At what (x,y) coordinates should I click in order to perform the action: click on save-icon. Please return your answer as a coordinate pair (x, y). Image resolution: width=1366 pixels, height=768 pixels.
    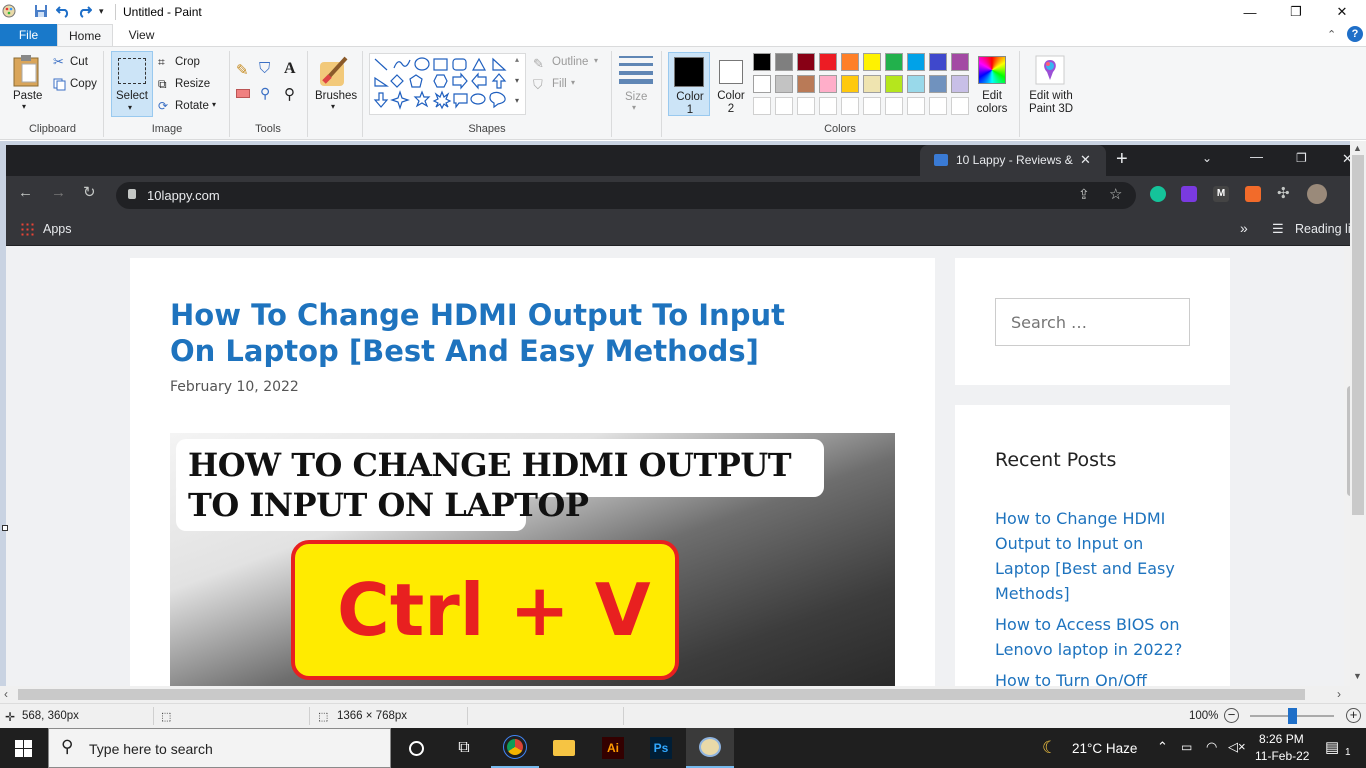
    Looking at the image, I should click on (41, 11).